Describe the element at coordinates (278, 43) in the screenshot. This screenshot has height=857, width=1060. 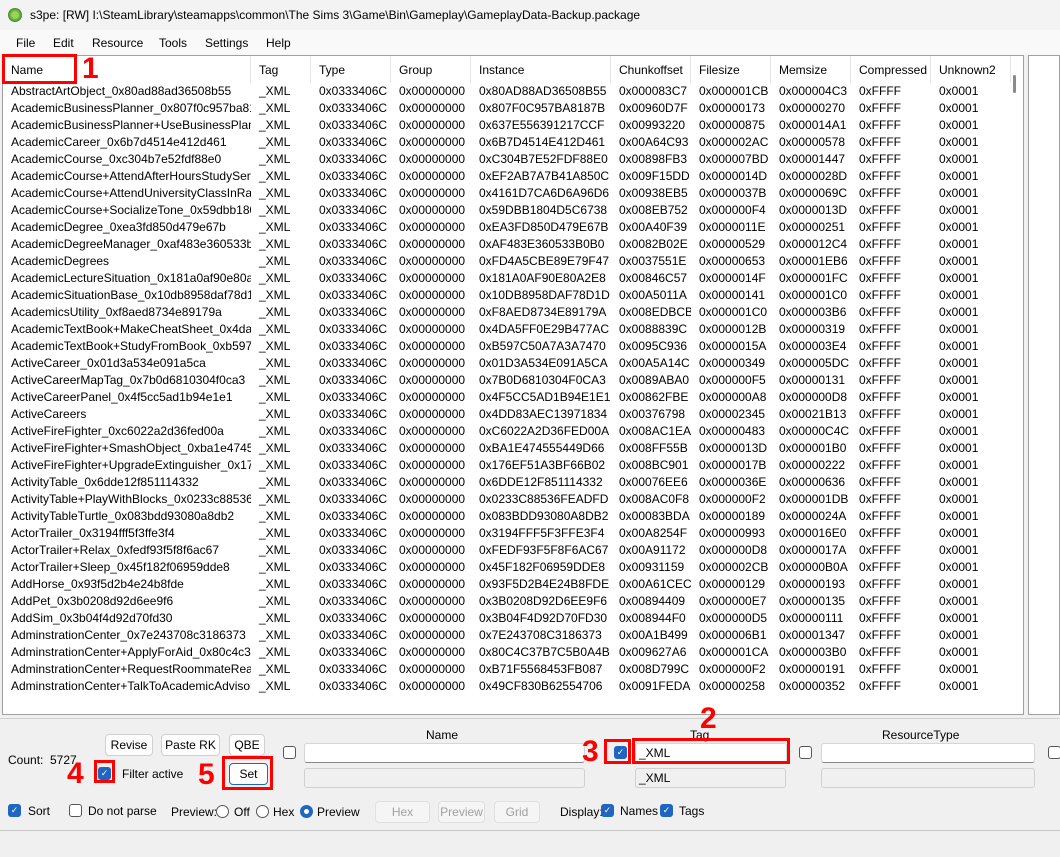
I see `menu-help: Help` at that location.